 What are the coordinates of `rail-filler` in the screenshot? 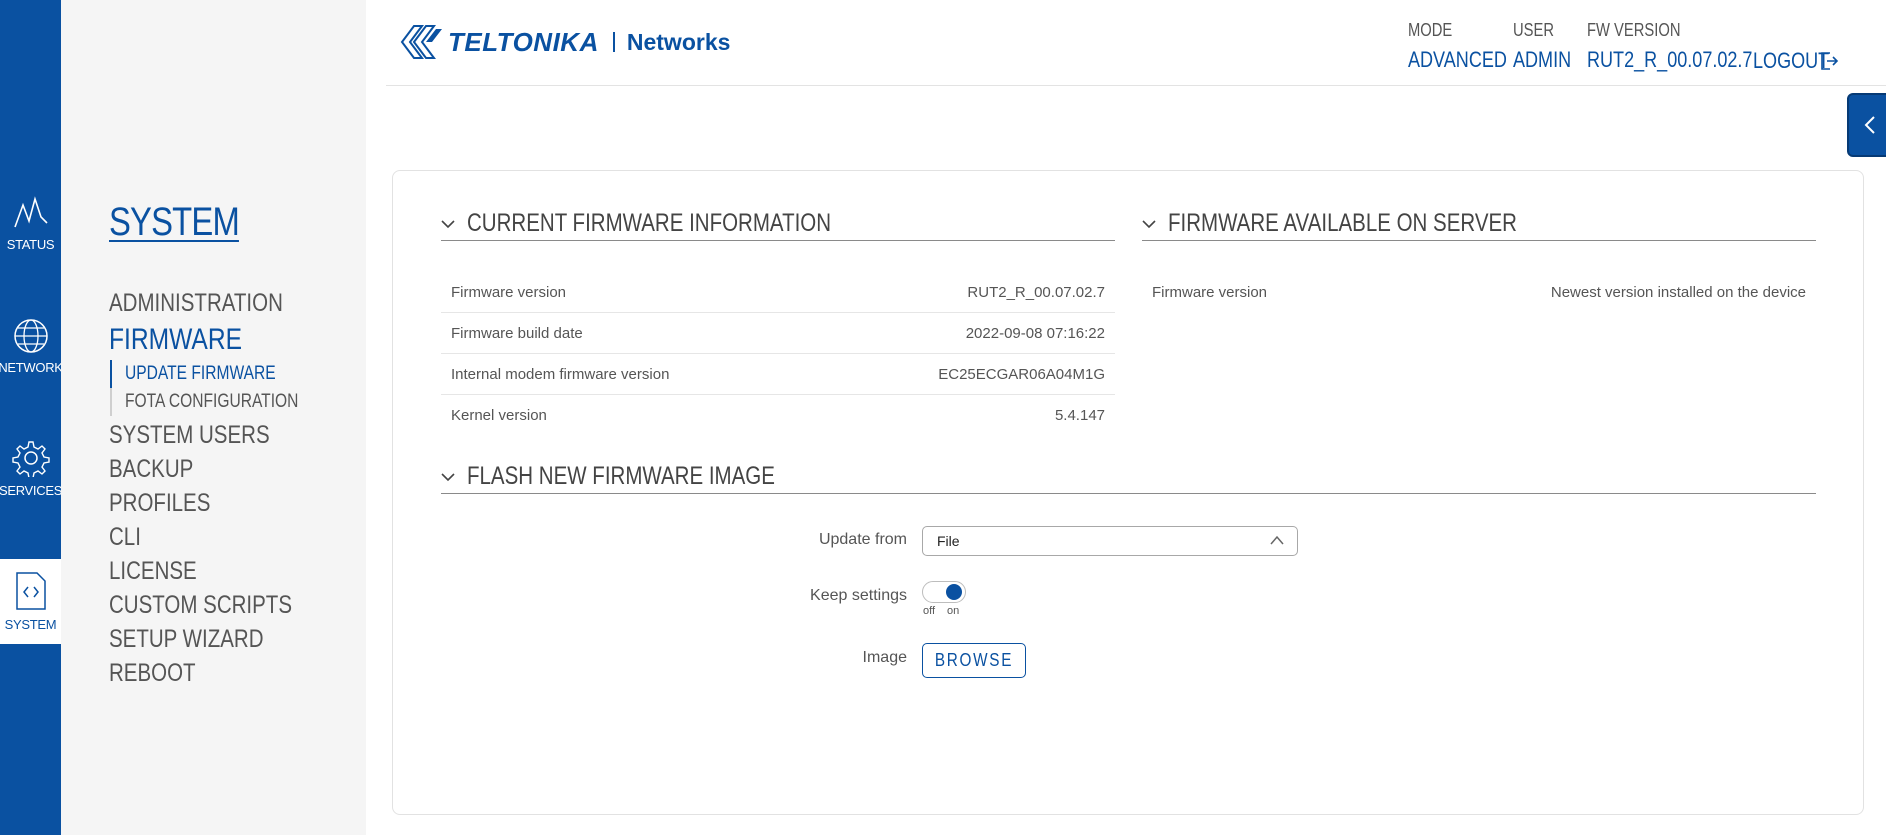 It's located at (30, 739).